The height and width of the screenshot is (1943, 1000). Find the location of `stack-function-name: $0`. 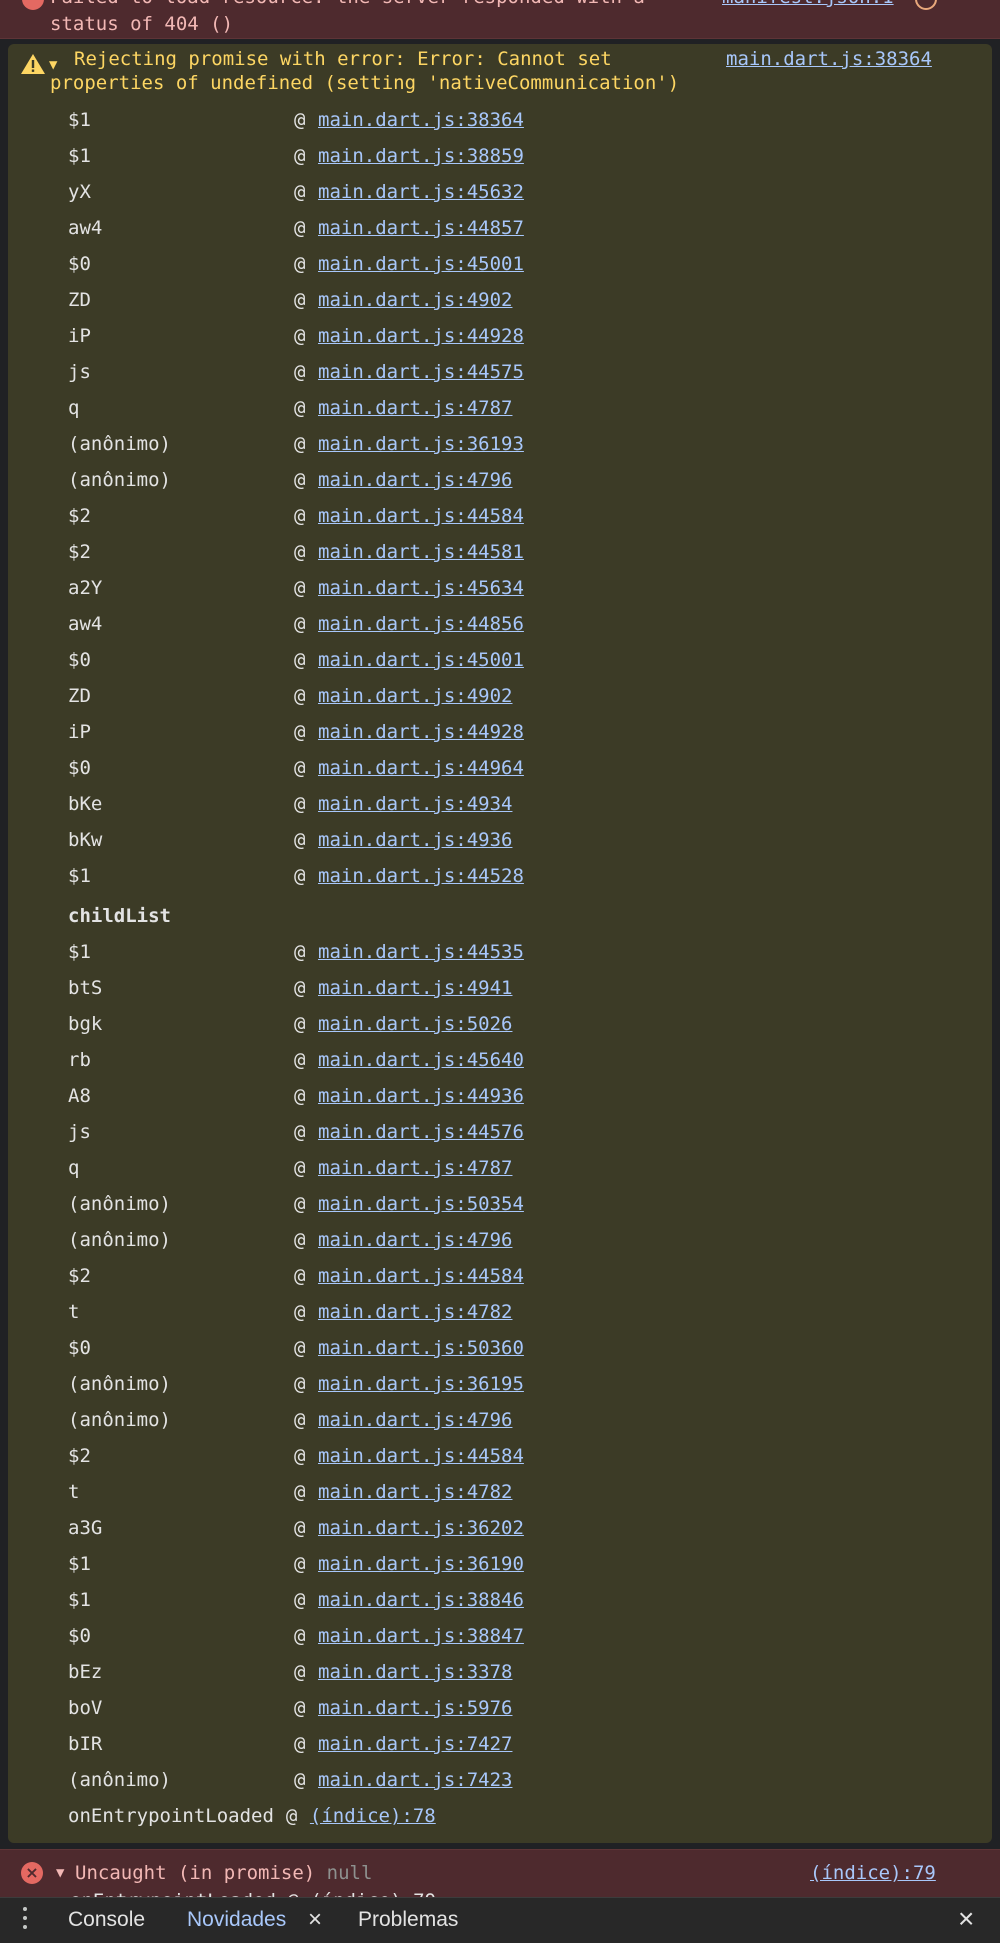

stack-function-name: $0 is located at coordinates (79, 660).